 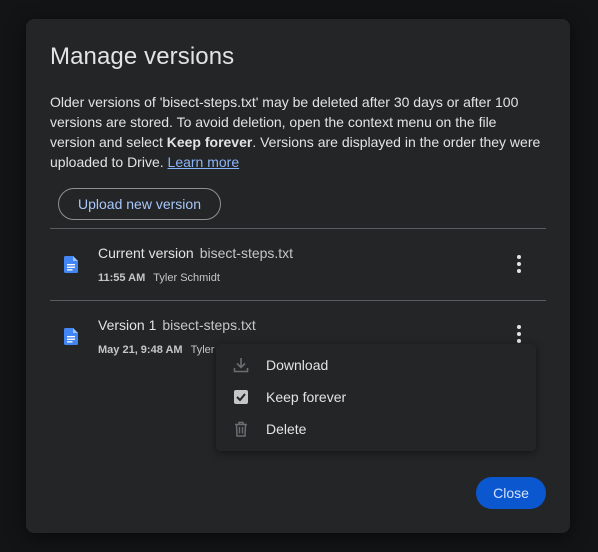 What do you see at coordinates (376, 429) in the screenshot?
I see `menu-item-delete: Delete` at bounding box center [376, 429].